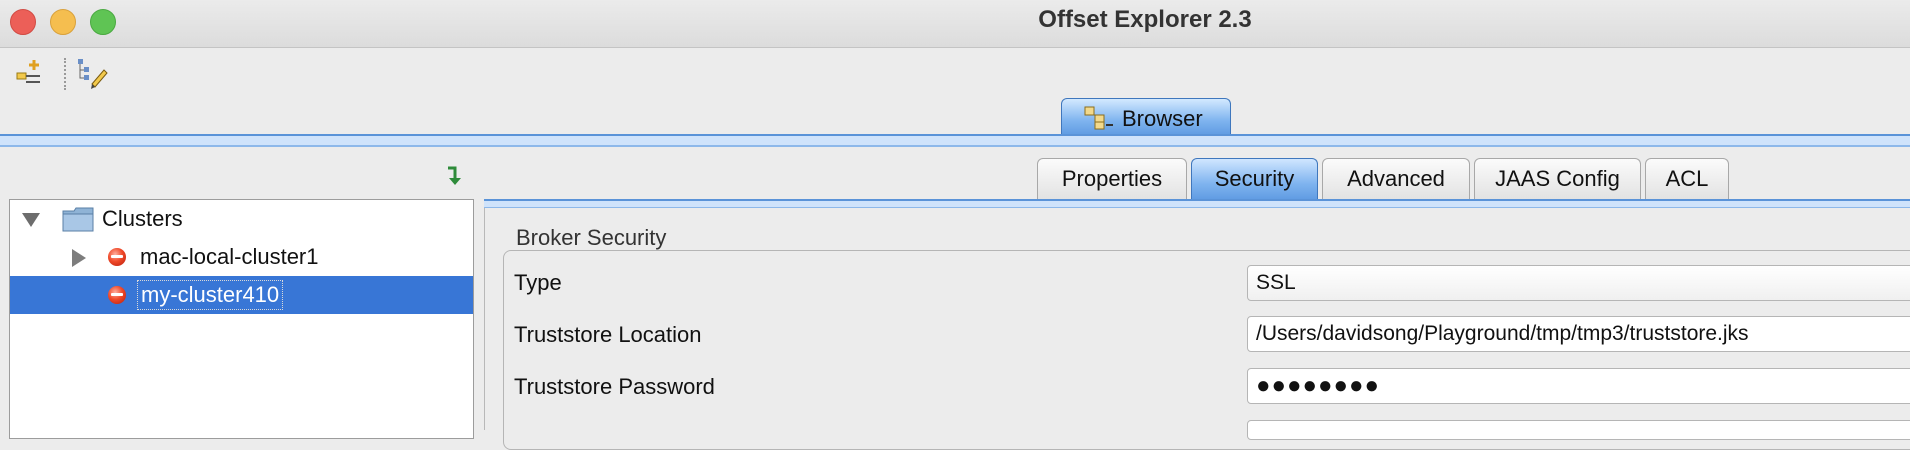  I want to click on expanded-arrow-icon, so click(31, 220).